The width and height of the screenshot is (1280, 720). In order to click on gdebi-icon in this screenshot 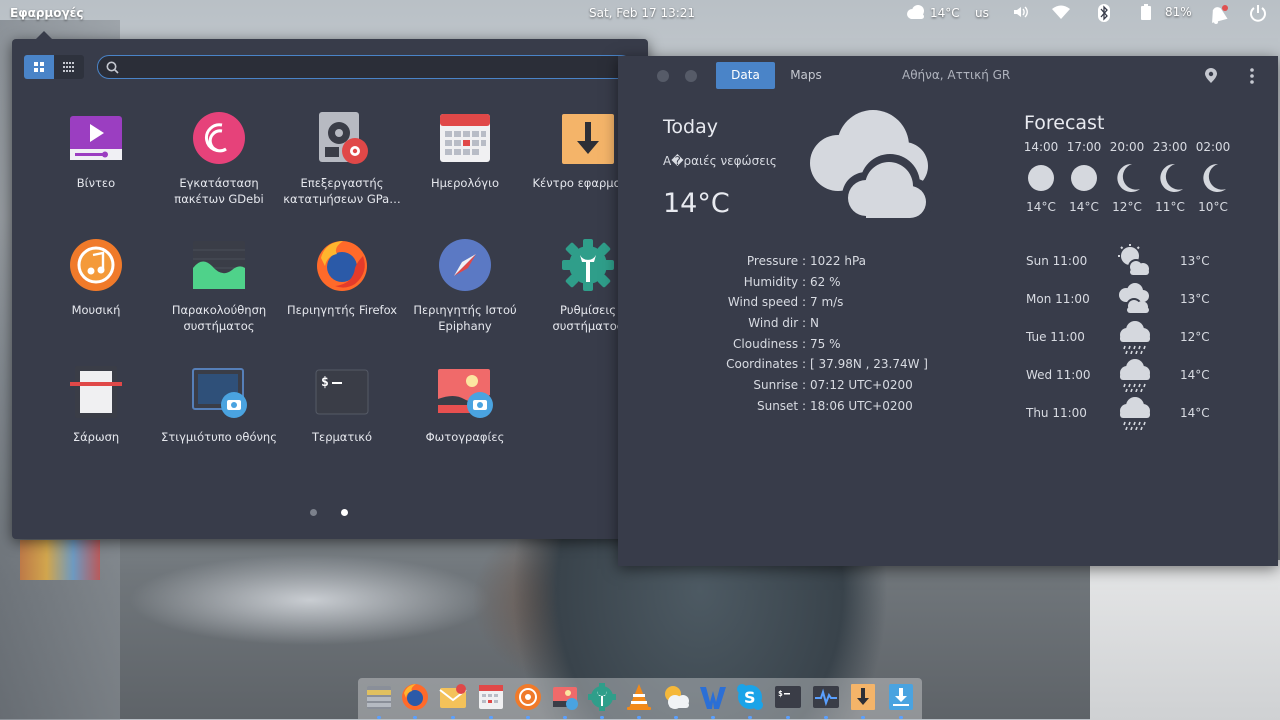, I will do `click(219, 138)`.